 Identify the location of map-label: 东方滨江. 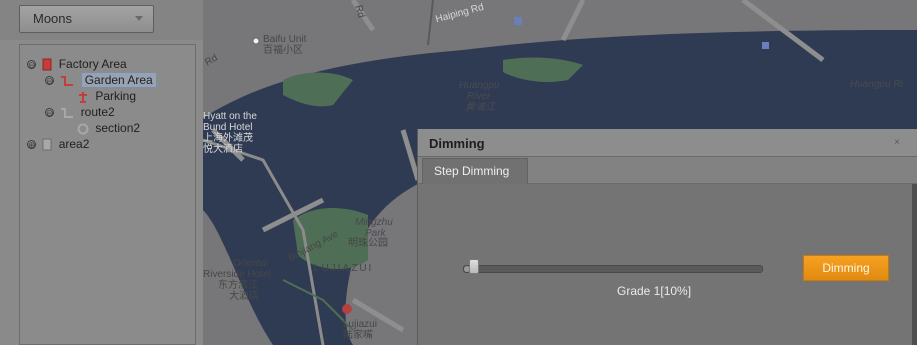
(238, 285).